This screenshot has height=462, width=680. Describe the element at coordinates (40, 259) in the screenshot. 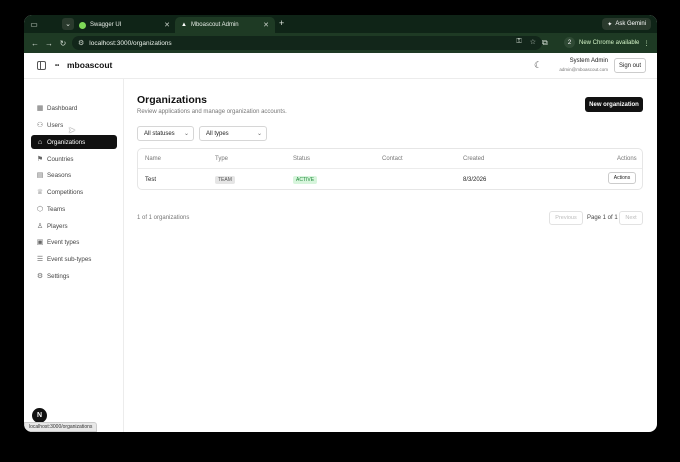

I see `list-icon: ☰` at that location.